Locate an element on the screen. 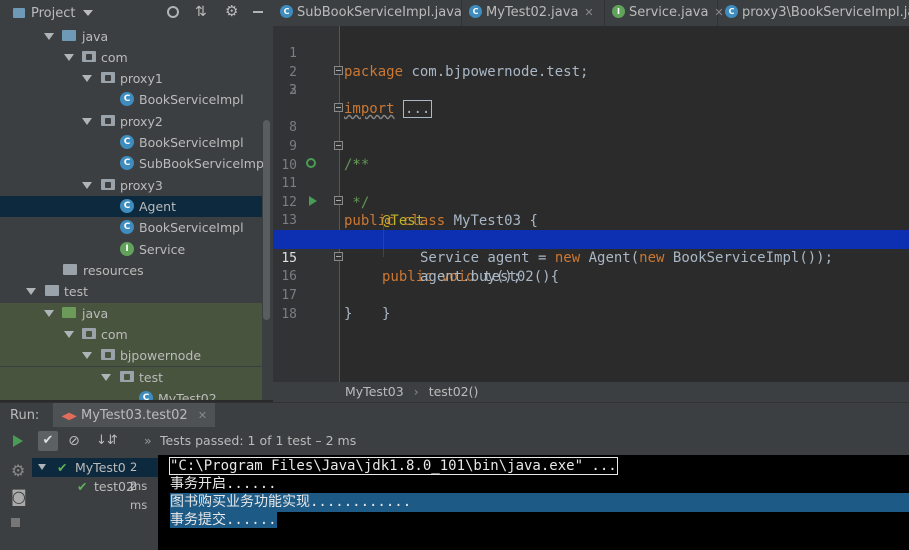 This screenshot has height=550, width=909. rerun-icon is located at coordinates (18, 441).